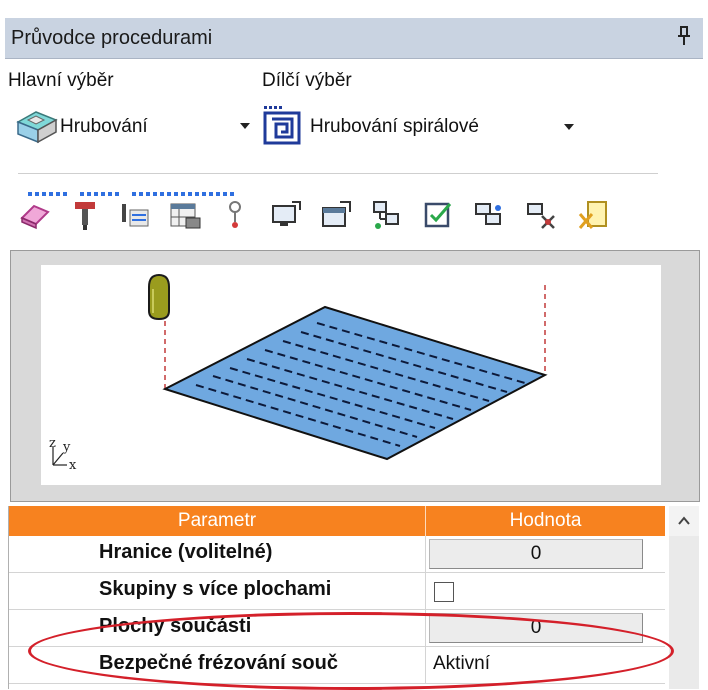  I want to click on sub-selection-value: Hrubování spirálové, so click(394, 126).